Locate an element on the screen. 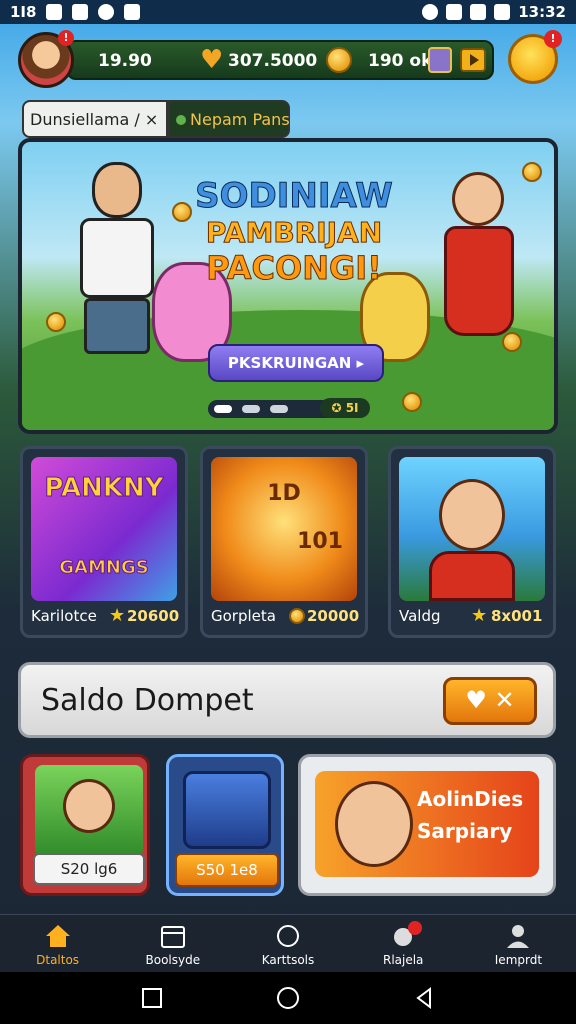 This screenshot has width=576, height=1024. promo-tile-line1: AolinDies is located at coordinates (470, 799).